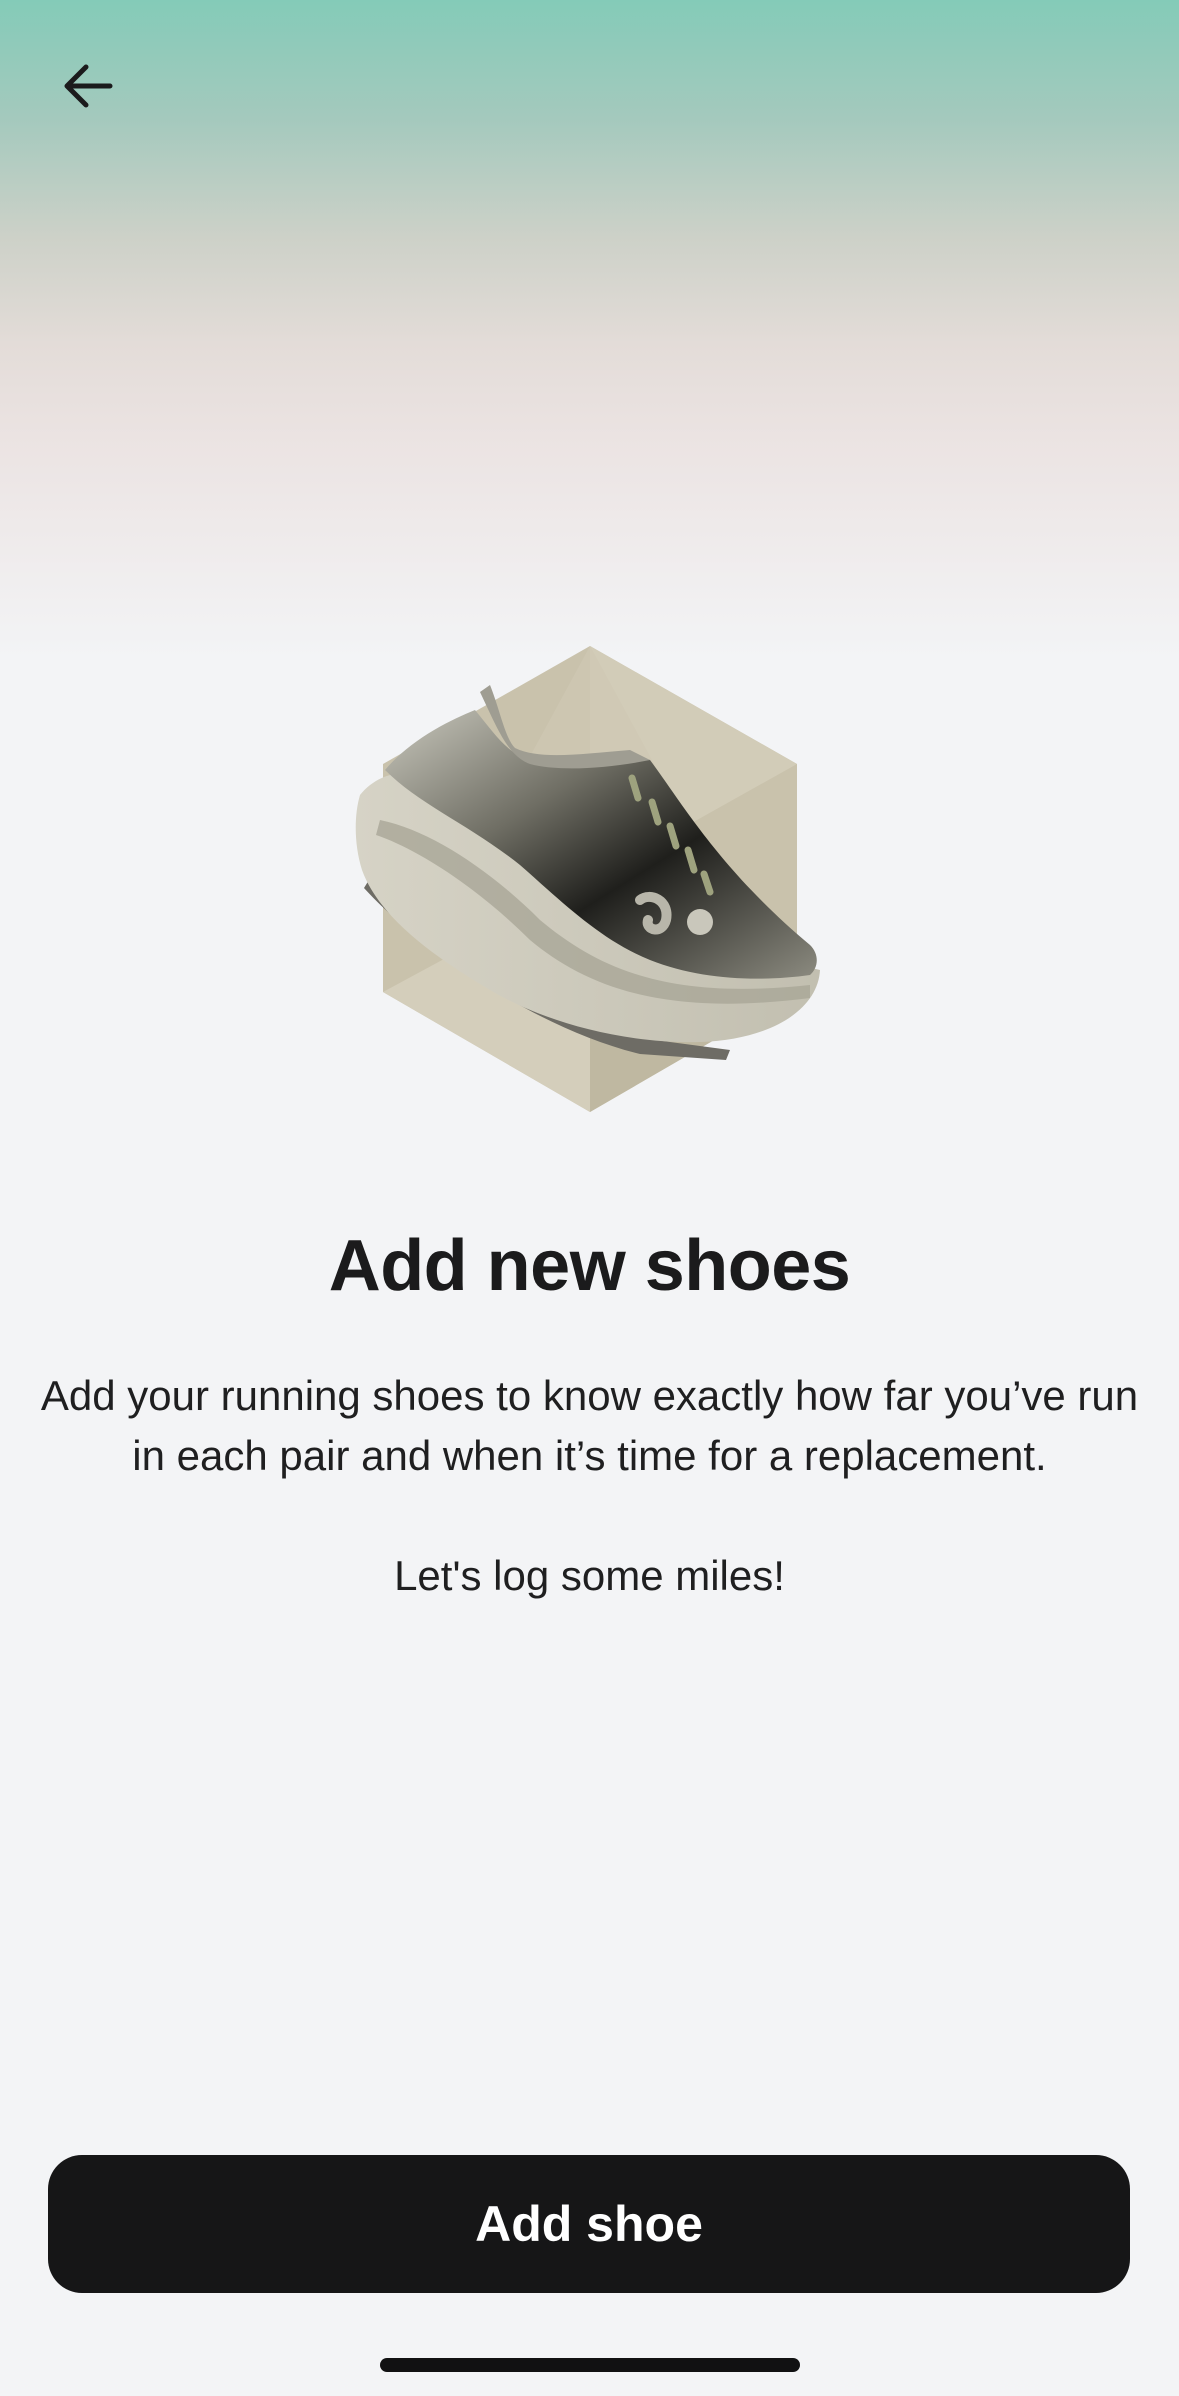 Image resolution: width=1179 pixels, height=2396 pixels. I want to click on back-button, so click(88, 86).